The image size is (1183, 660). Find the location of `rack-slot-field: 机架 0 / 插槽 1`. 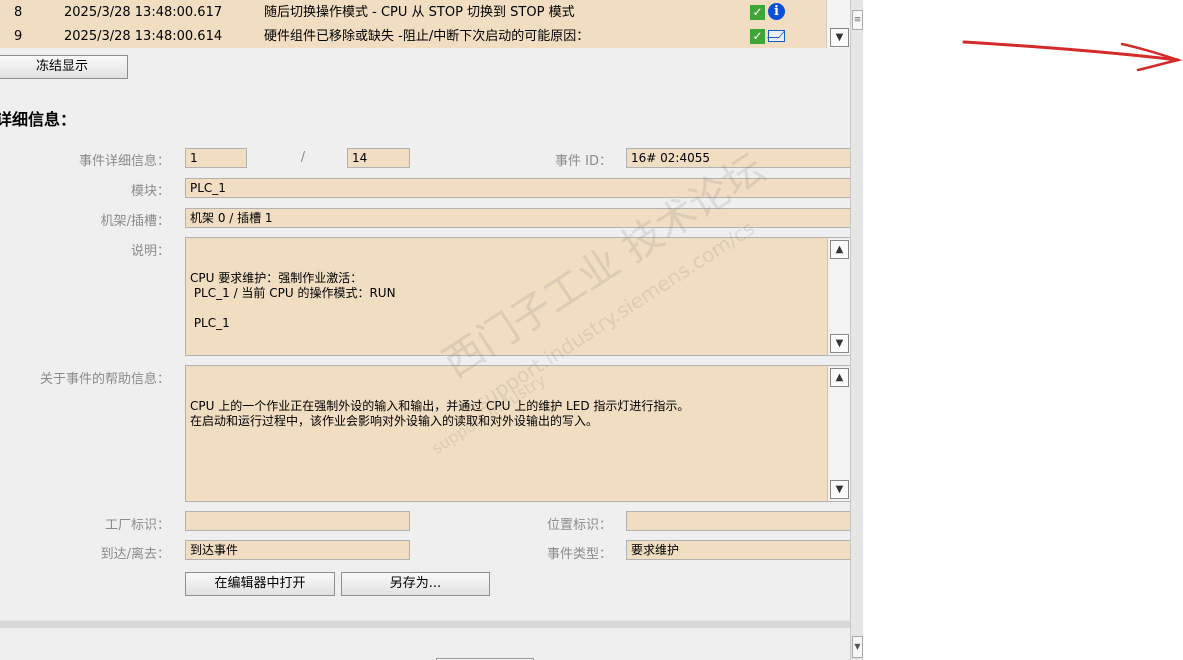

rack-slot-field: 机架 0 / 插槽 1 is located at coordinates (517, 218).